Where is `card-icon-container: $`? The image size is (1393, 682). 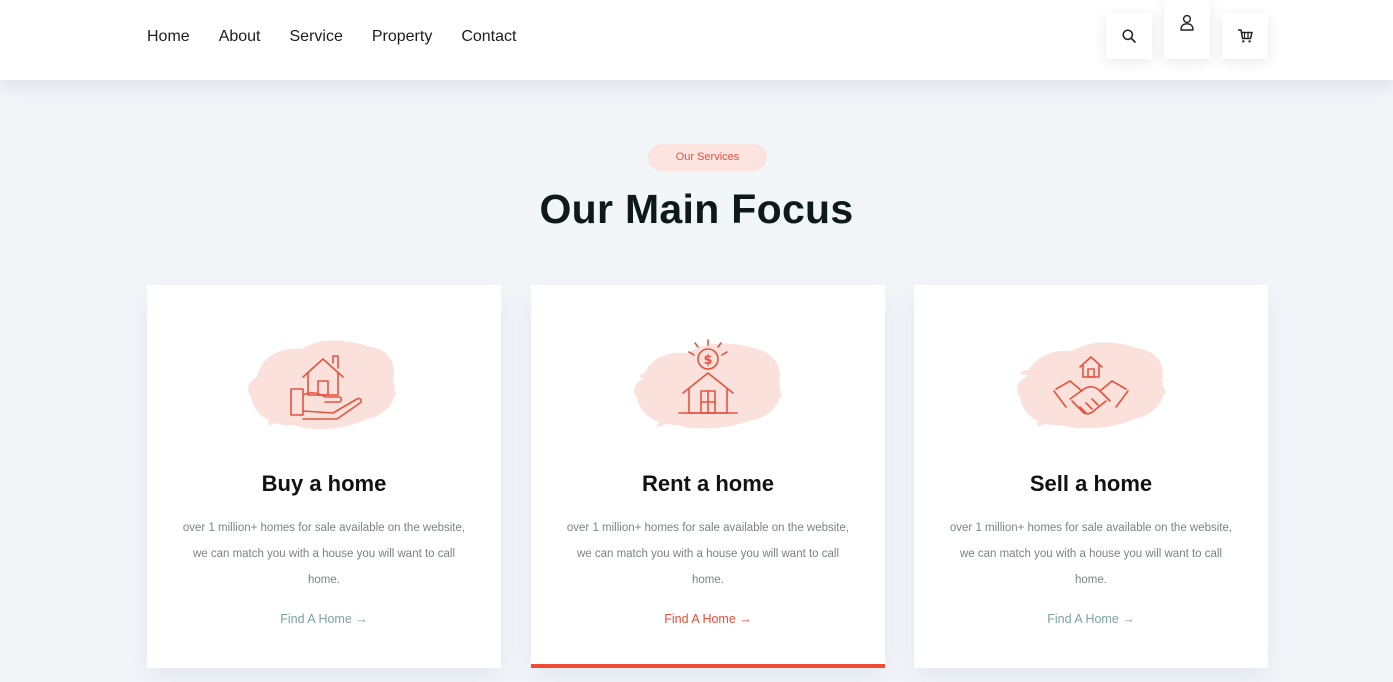
card-icon-container: $ is located at coordinates (708, 382).